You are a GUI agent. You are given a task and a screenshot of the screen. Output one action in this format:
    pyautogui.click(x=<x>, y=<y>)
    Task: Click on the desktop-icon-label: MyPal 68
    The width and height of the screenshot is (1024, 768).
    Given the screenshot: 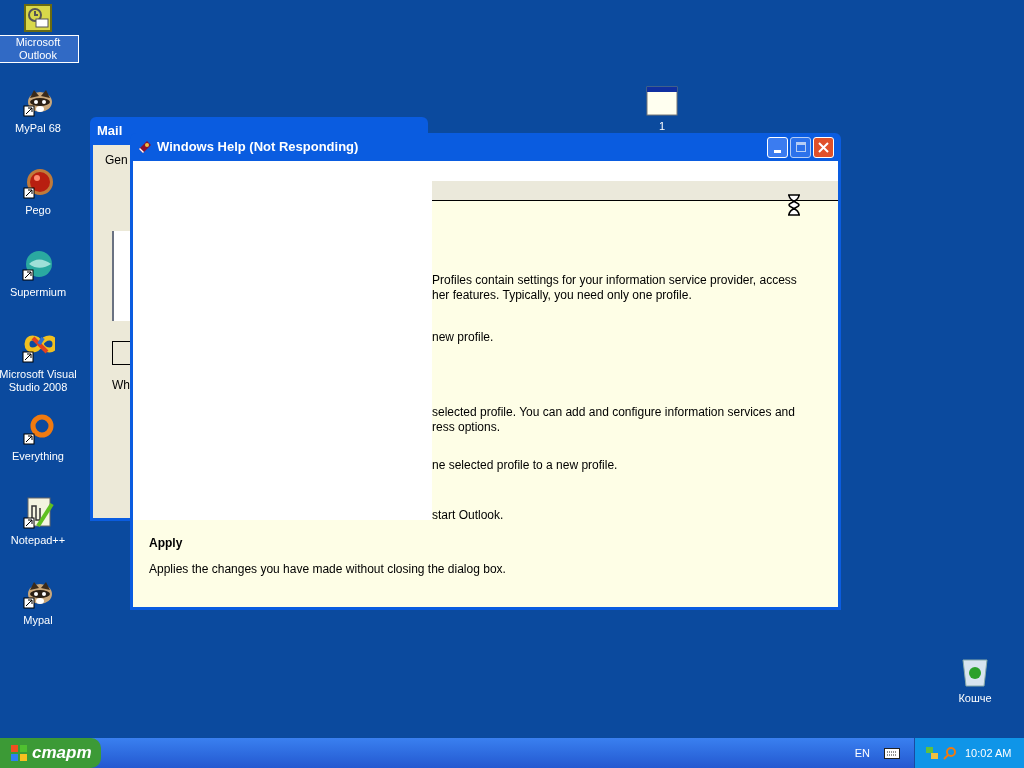 What is the action you would take?
    pyautogui.click(x=38, y=128)
    